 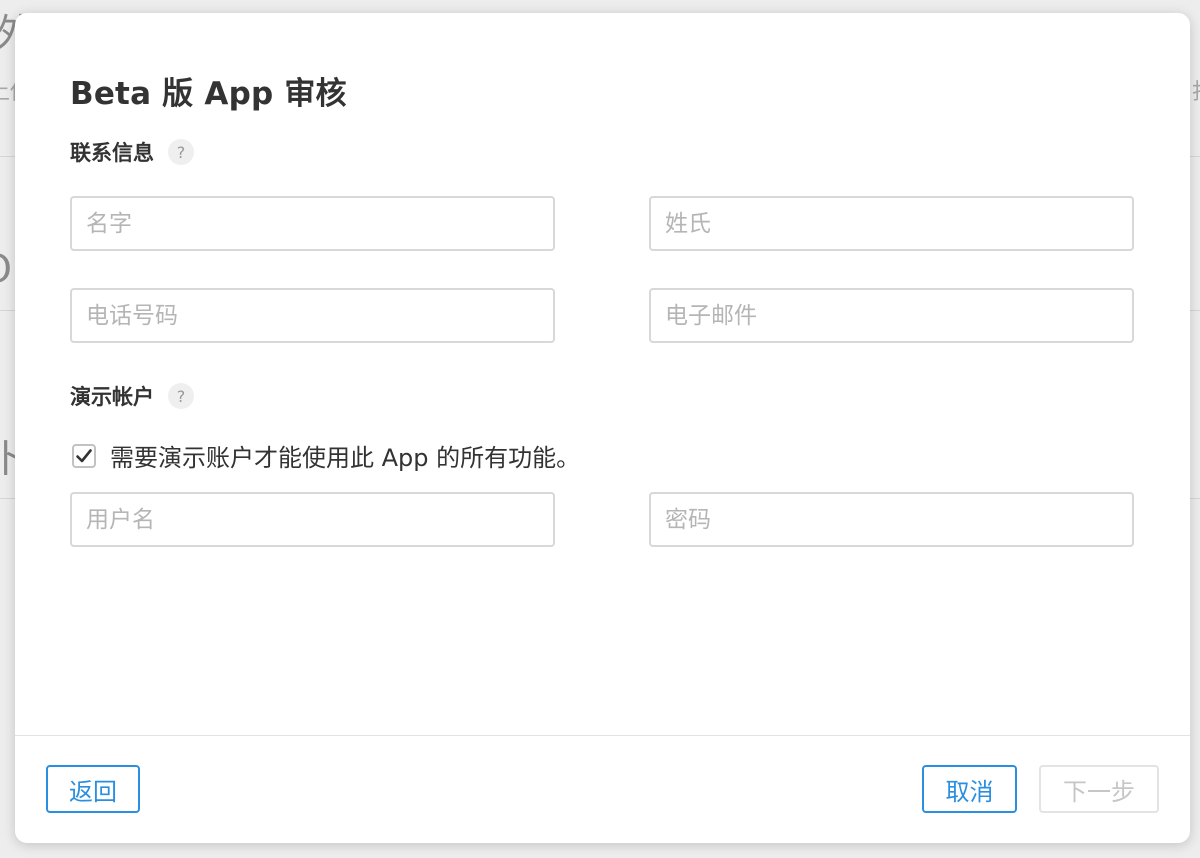 I want to click on first-name-input, so click(x=312, y=223).